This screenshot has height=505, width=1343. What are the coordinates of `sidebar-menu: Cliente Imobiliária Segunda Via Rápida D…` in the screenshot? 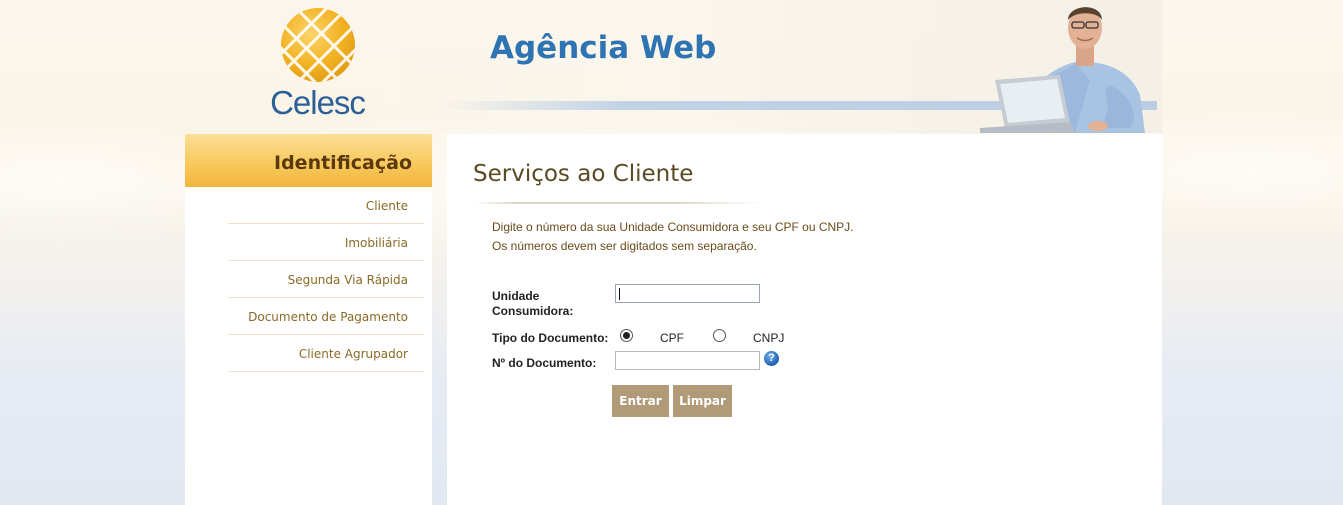 It's located at (326, 279).